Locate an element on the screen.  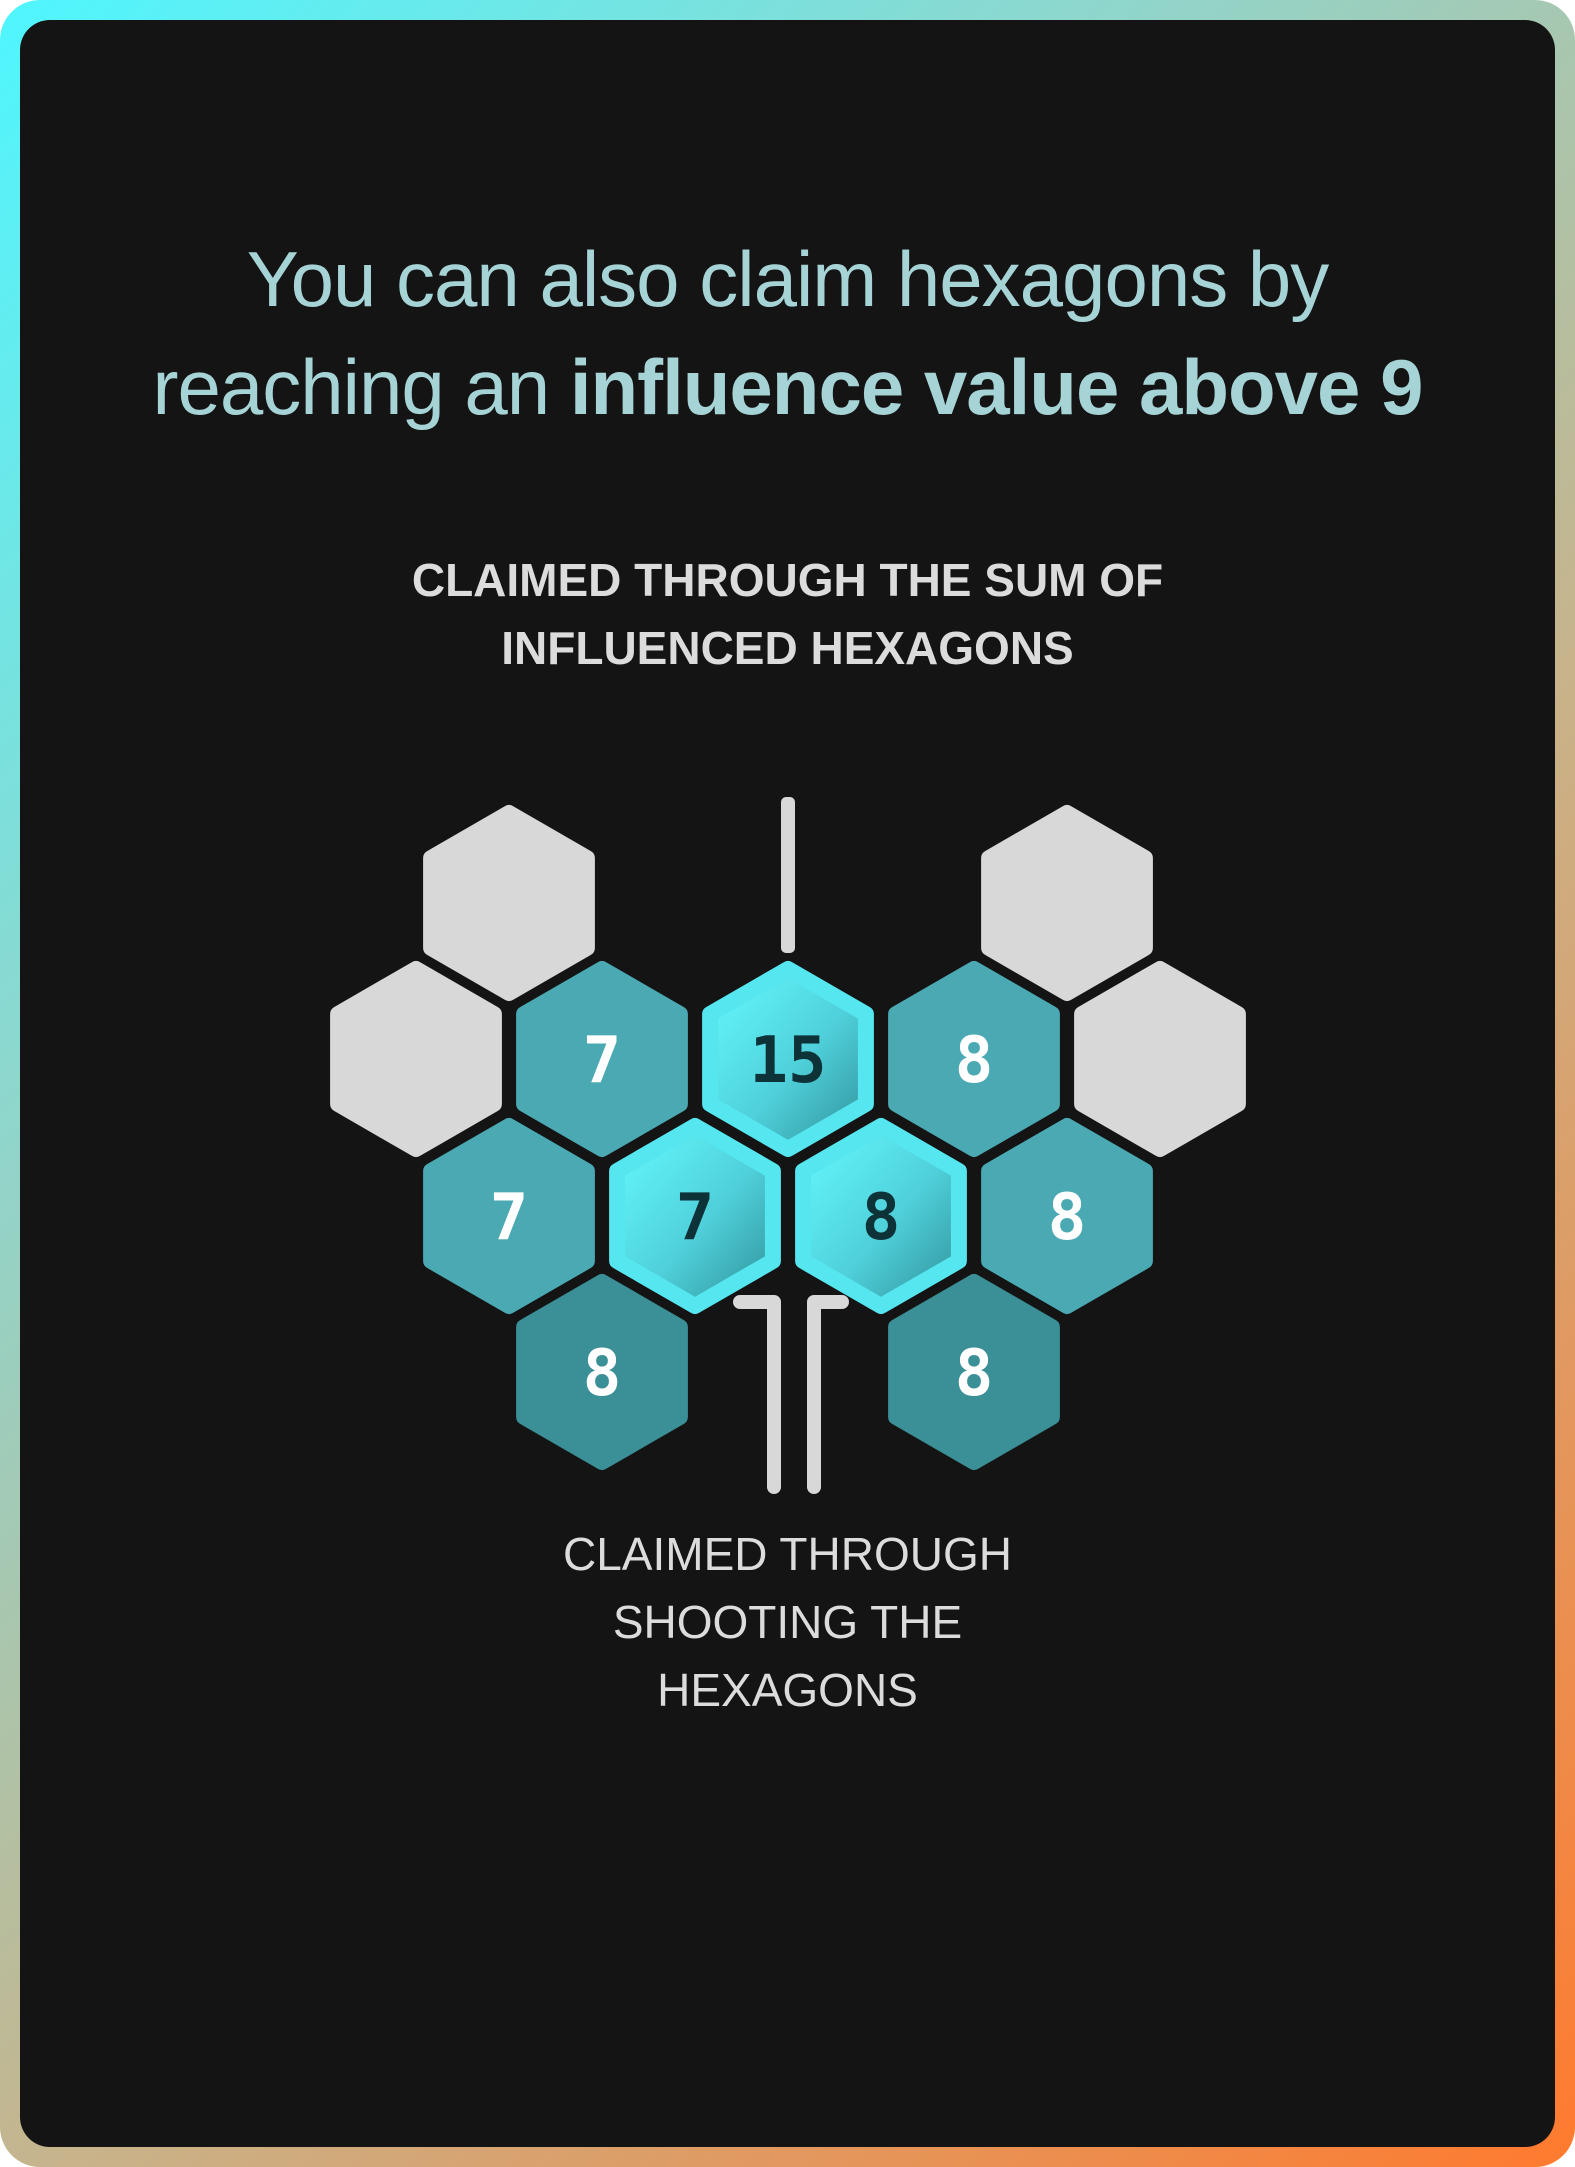
hexagon-value: 15 is located at coordinates (787, 1061).